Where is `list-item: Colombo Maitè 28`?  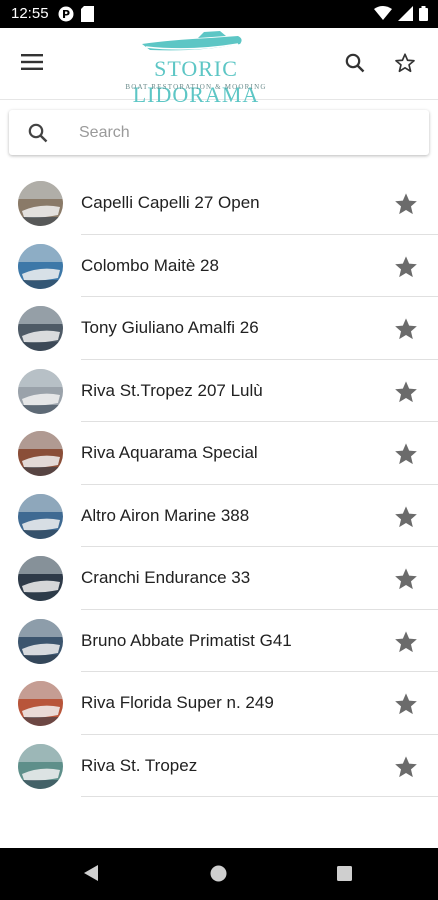 list-item: Colombo Maitè 28 is located at coordinates (219, 266).